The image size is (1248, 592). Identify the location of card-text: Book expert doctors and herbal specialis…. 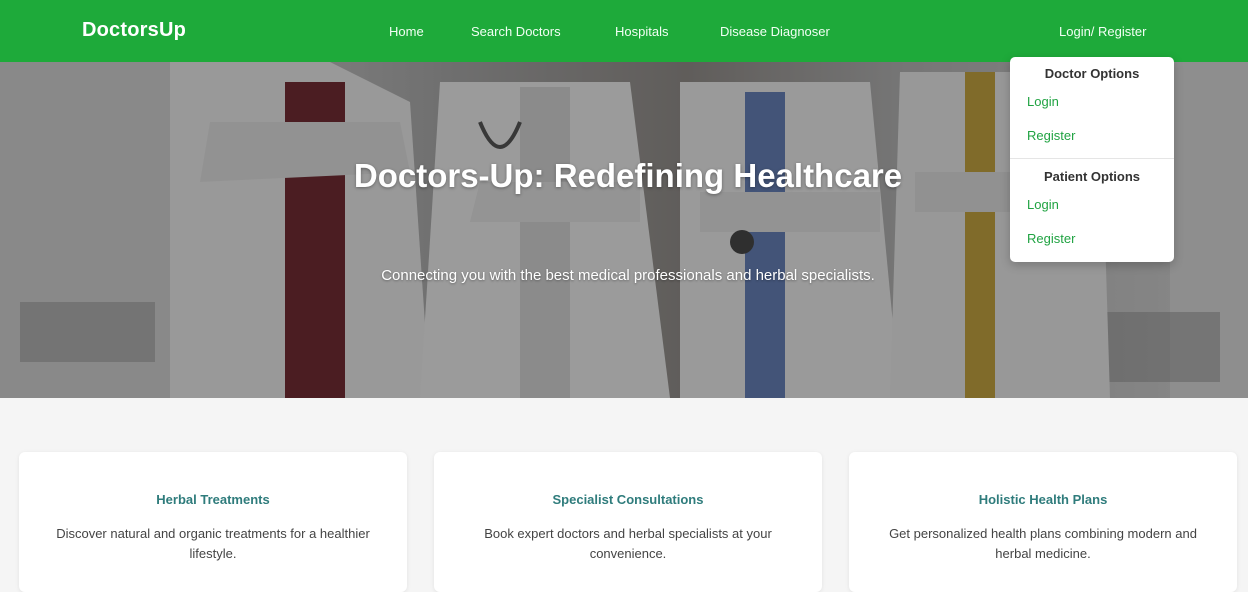
(628, 543).